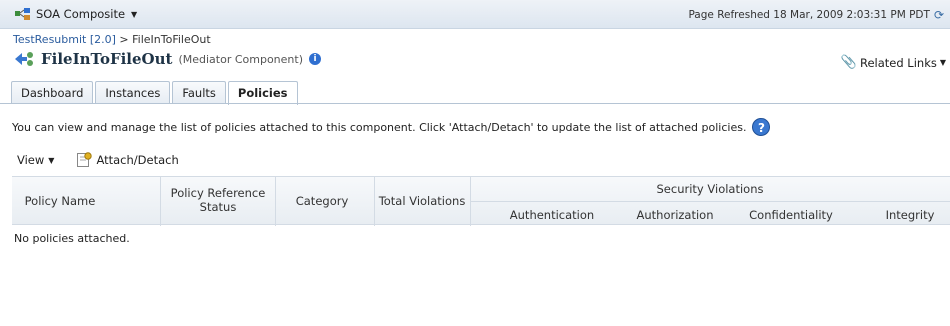  Describe the element at coordinates (171, 39) in the screenshot. I see `breadcrumb-current: FileInToFileOut` at that location.